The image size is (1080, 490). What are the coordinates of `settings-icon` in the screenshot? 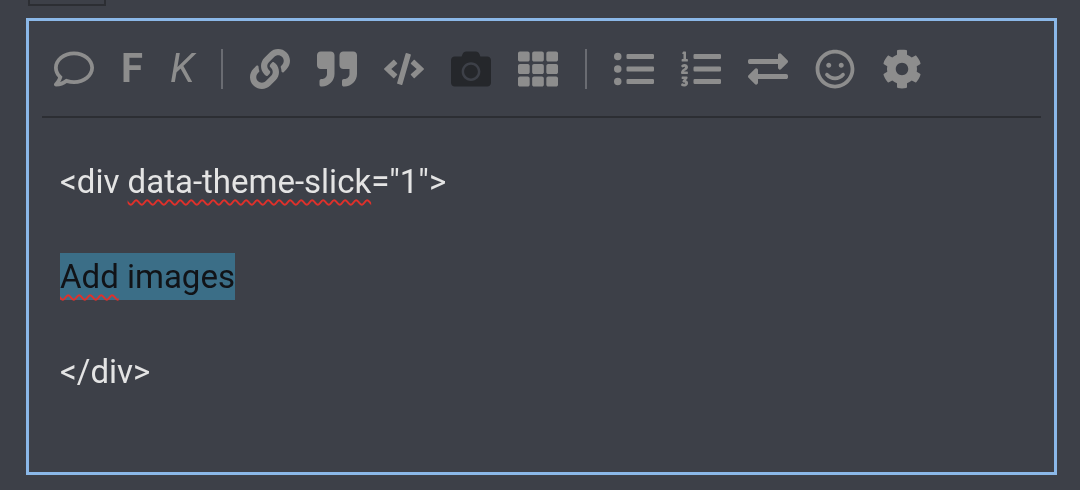 It's located at (902, 68).